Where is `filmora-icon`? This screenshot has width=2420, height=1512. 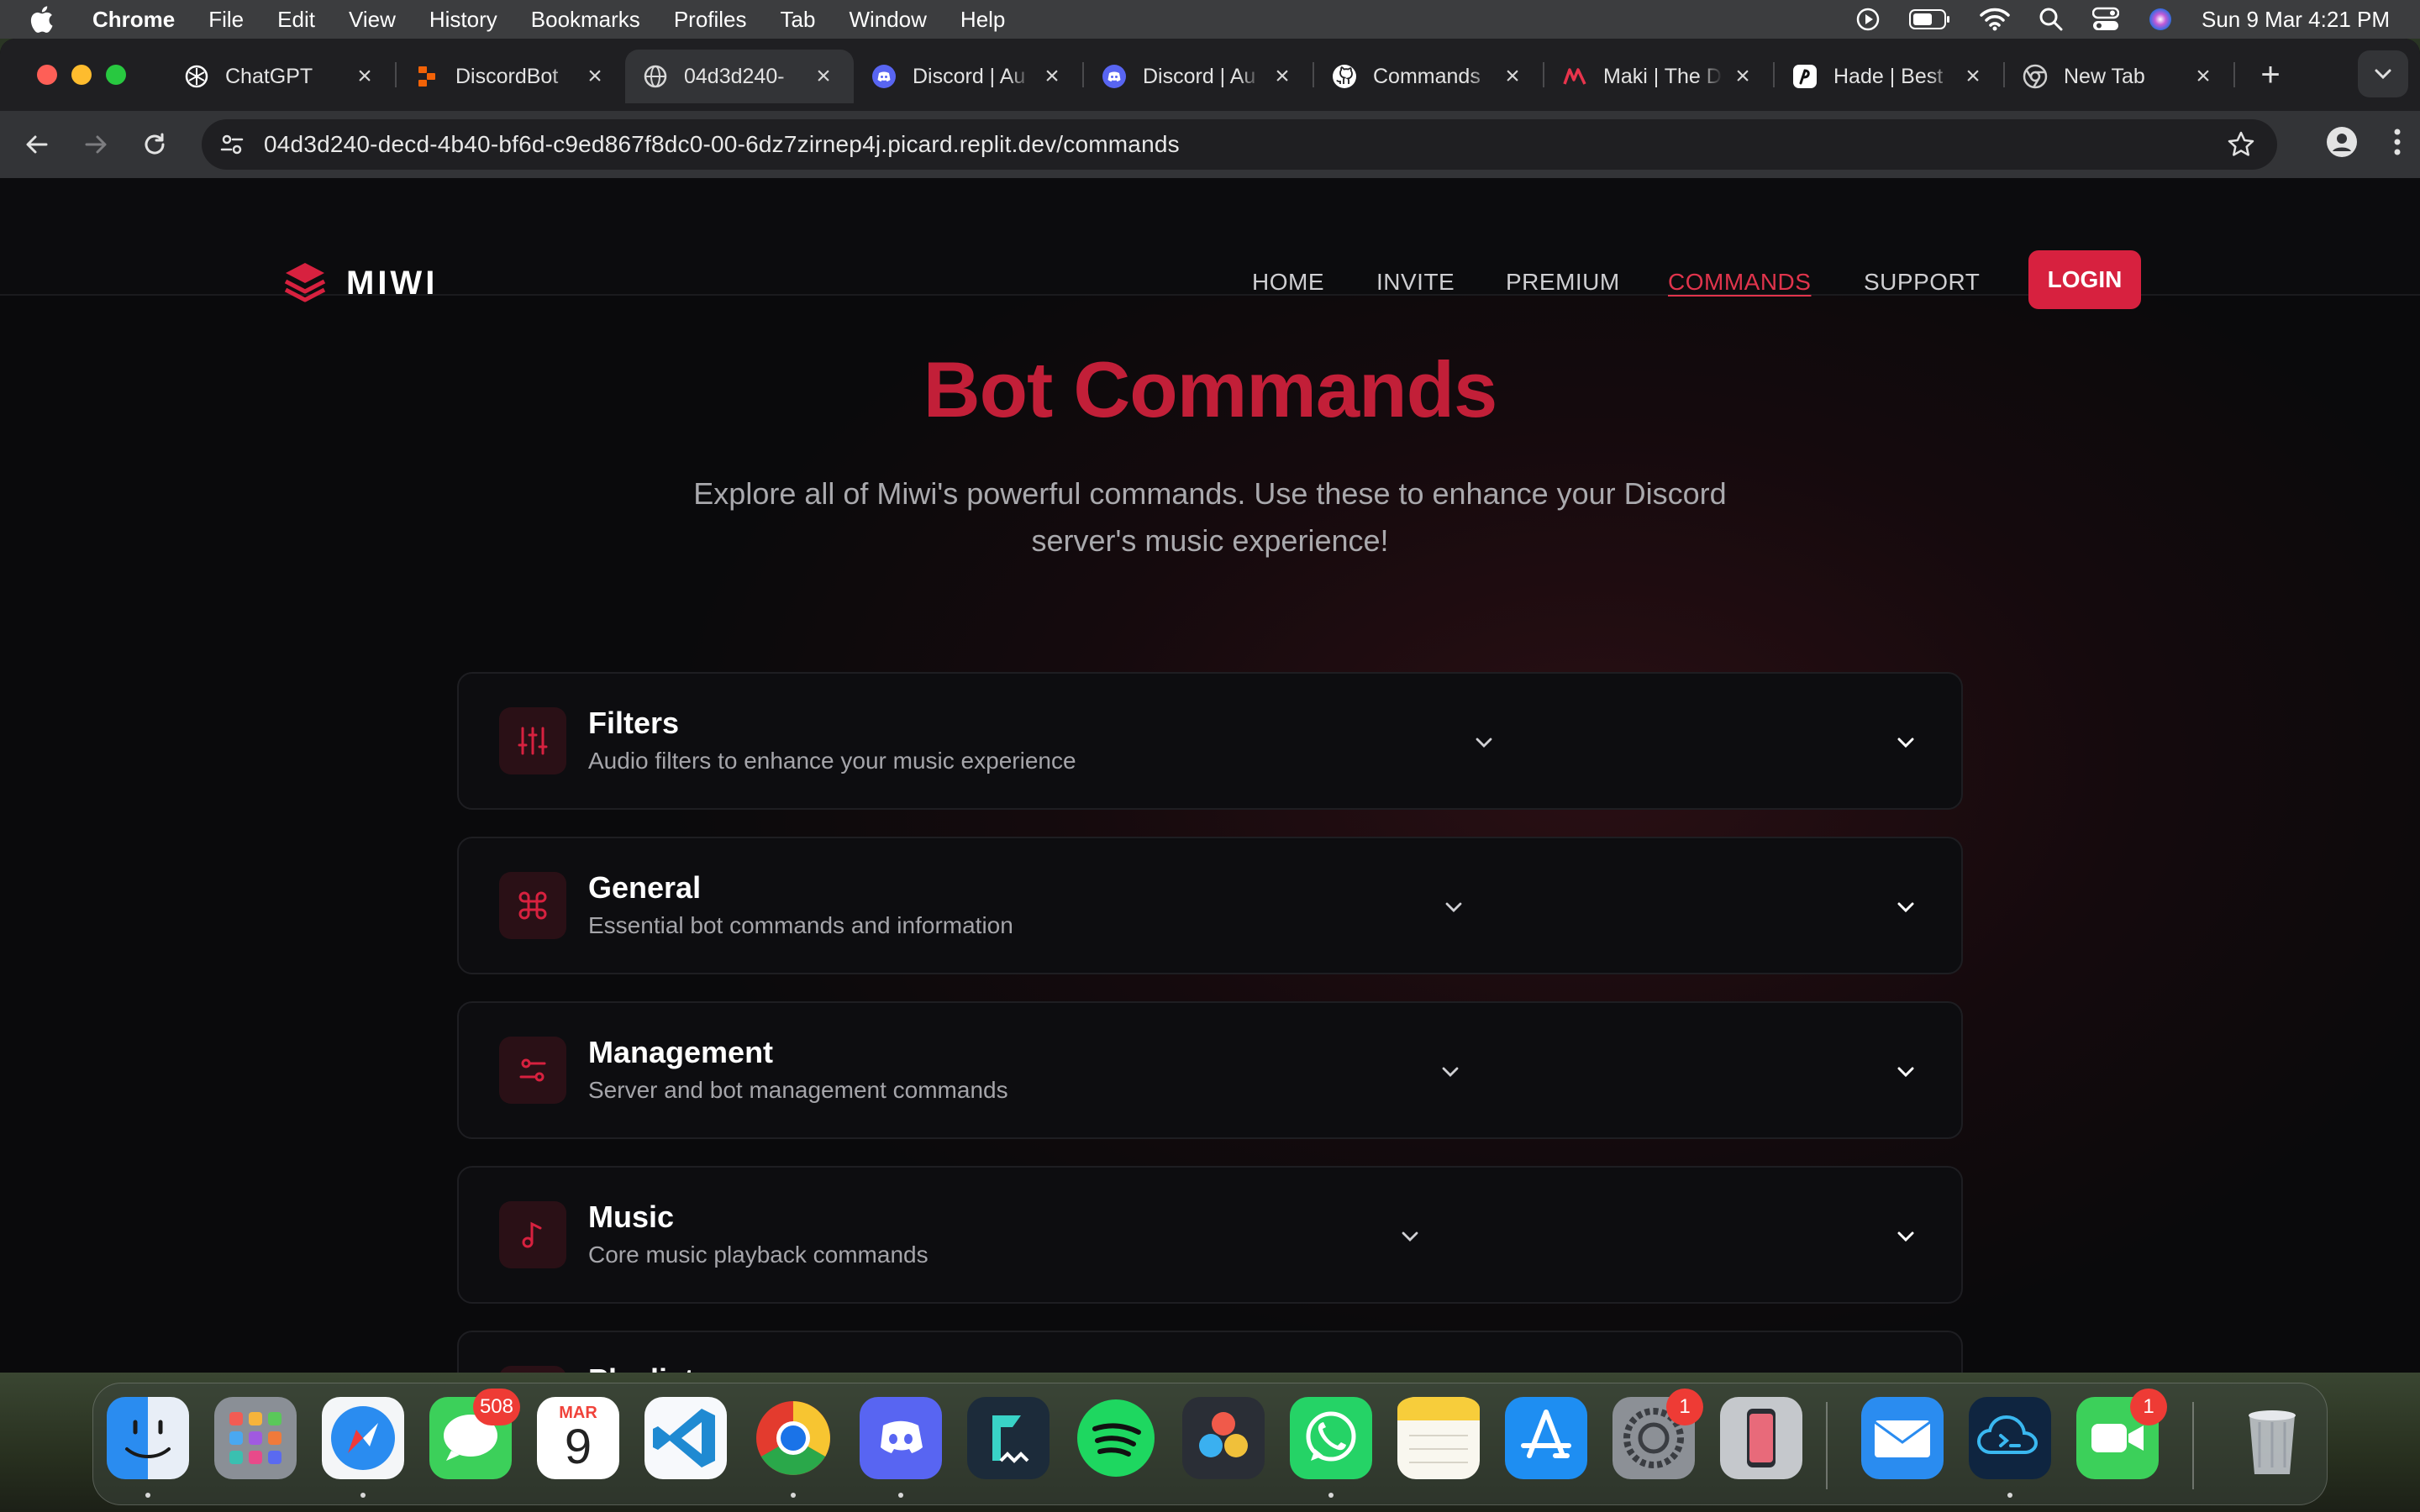
filmora-icon is located at coordinates (1008, 1438).